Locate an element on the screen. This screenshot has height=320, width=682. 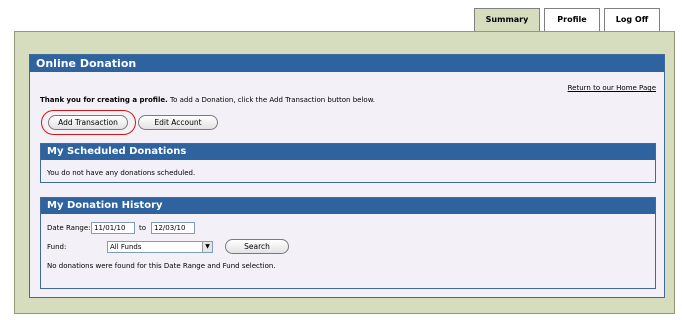
donation-history-title: My Donation History is located at coordinates (348, 206).